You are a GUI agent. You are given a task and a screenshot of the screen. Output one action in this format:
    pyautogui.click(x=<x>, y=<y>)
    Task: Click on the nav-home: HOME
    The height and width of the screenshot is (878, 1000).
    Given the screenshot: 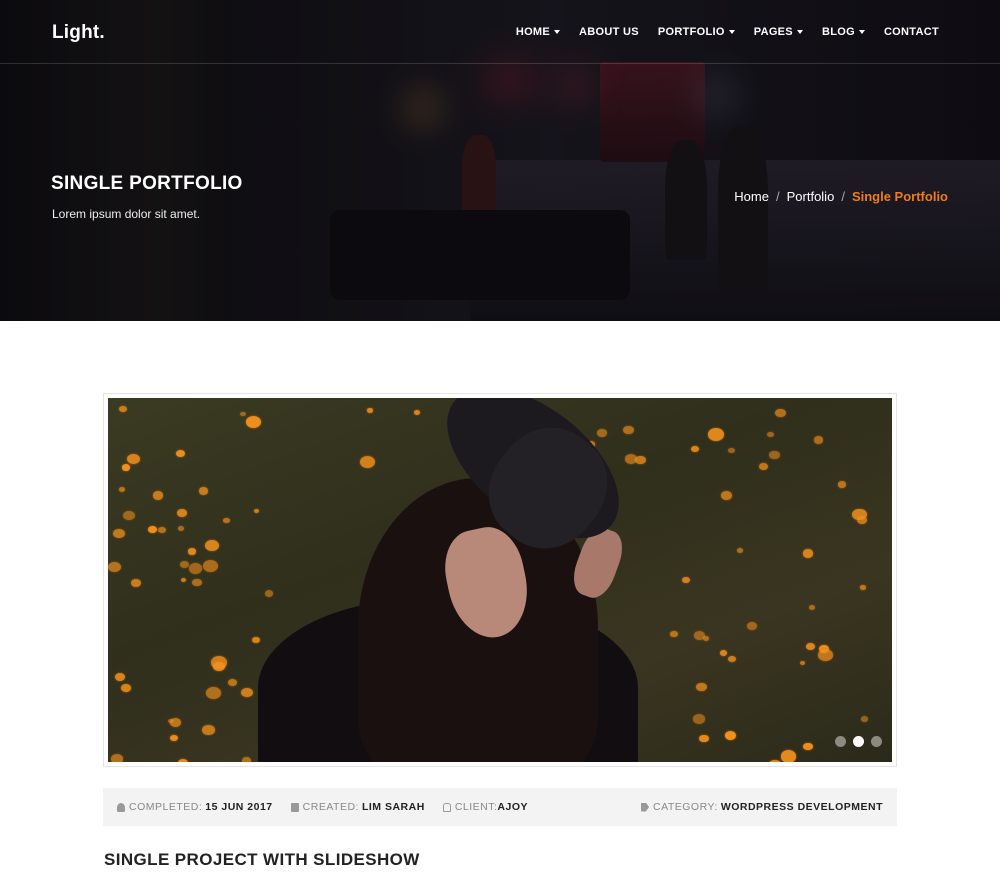 What is the action you would take?
    pyautogui.click(x=538, y=32)
    